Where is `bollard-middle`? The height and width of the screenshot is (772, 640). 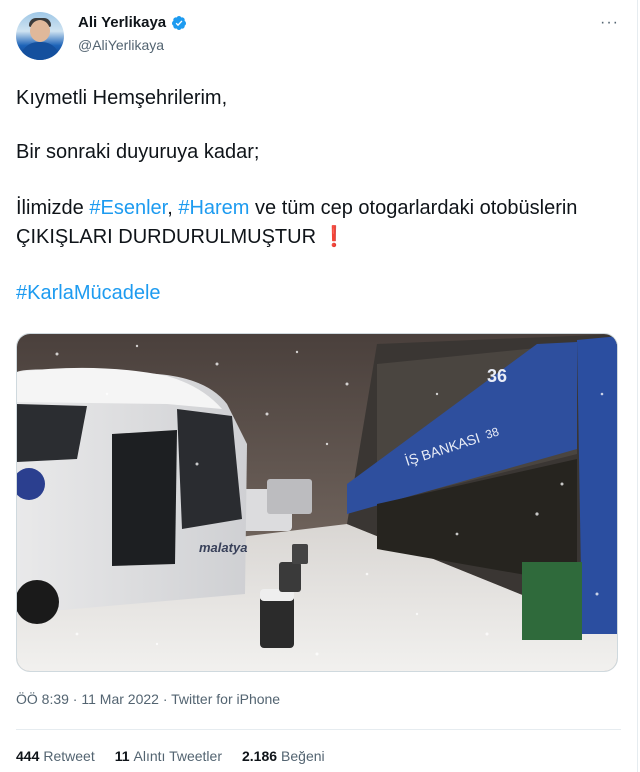
bollard-middle is located at coordinates (290, 577).